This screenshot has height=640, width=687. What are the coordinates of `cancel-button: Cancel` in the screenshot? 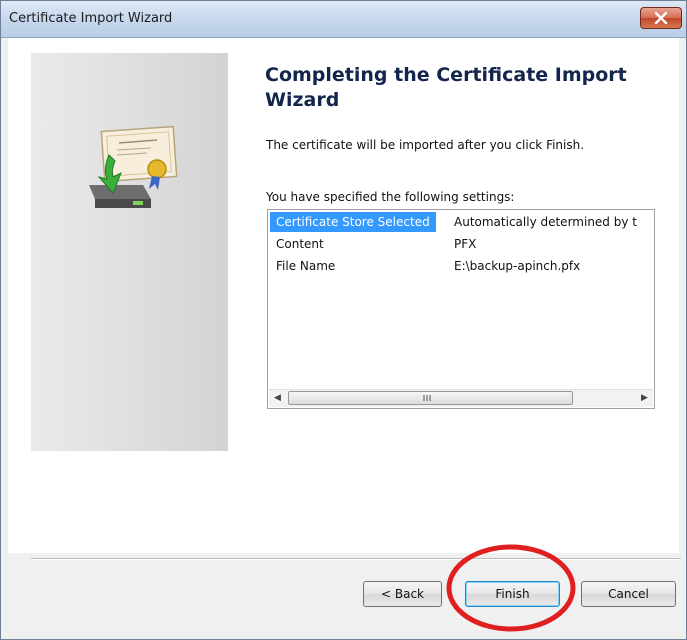 It's located at (628, 594).